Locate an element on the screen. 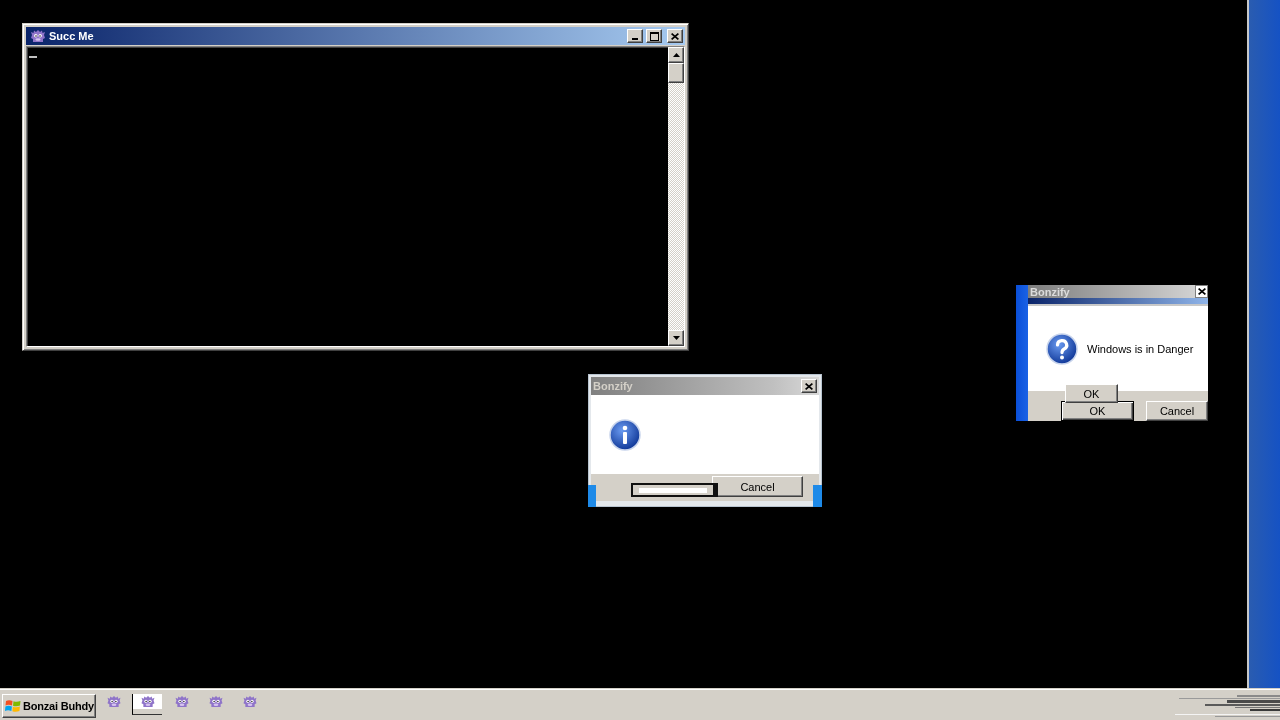 Image resolution: width=1280 pixels, height=720 pixels. close-button is located at coordinates (1201, 291).